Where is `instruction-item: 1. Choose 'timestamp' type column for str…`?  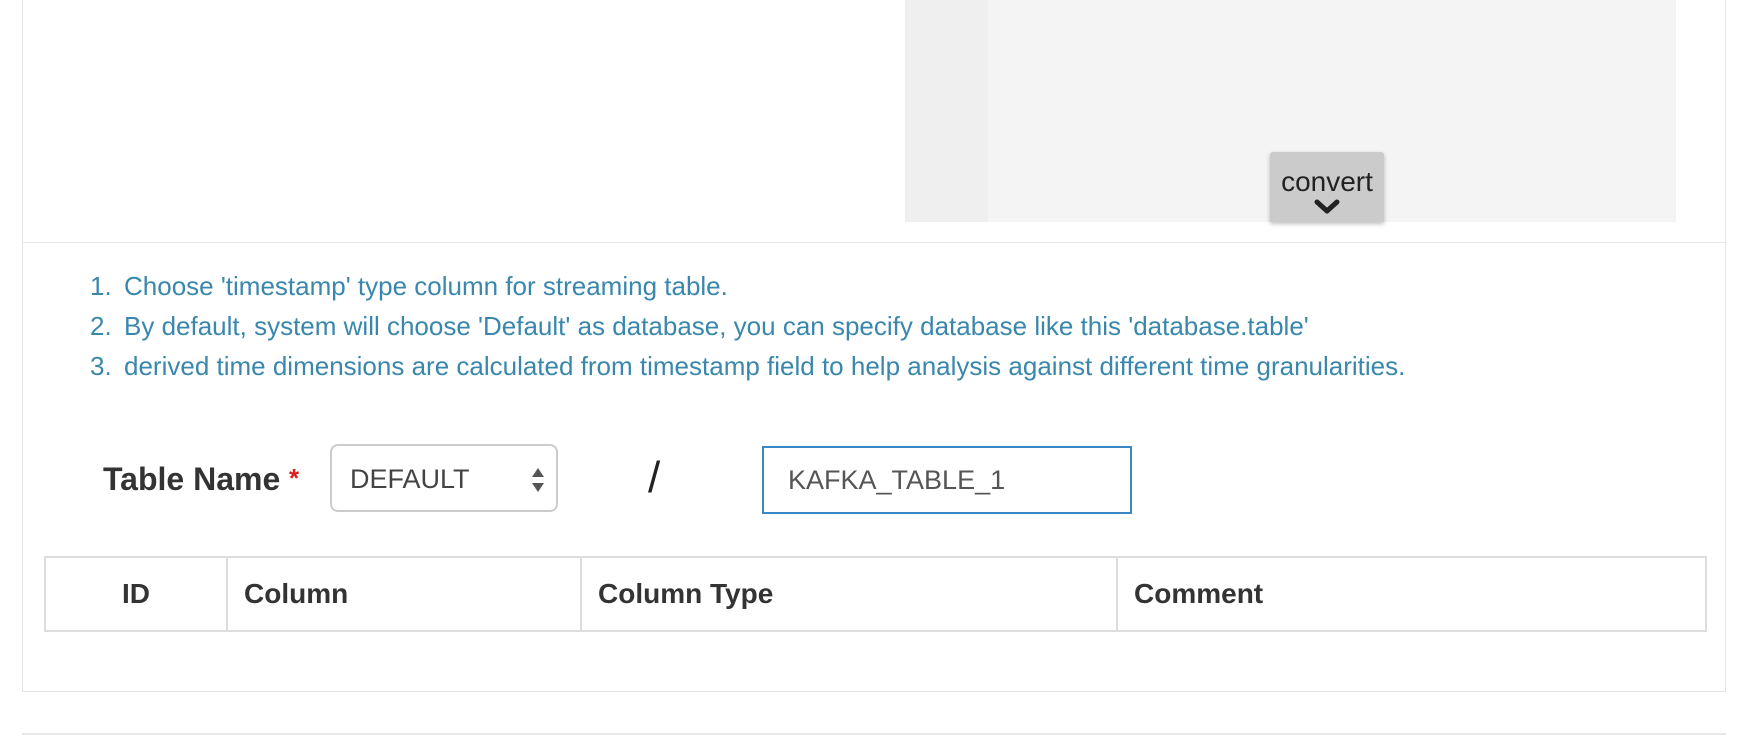
instruction-item: 1. Choose 'timestamp' type column for str… is located at coordinates (747, 286).